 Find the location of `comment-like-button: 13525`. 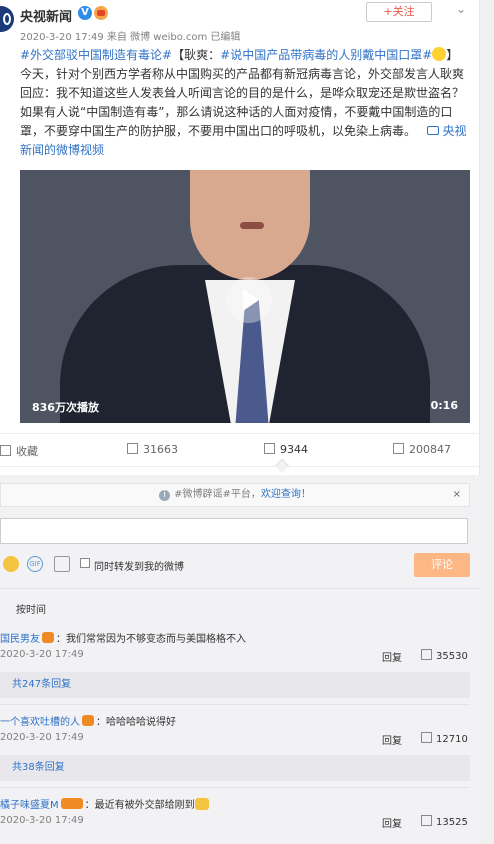

comment-like-button: 13525 is located at coordinates (444, 821).